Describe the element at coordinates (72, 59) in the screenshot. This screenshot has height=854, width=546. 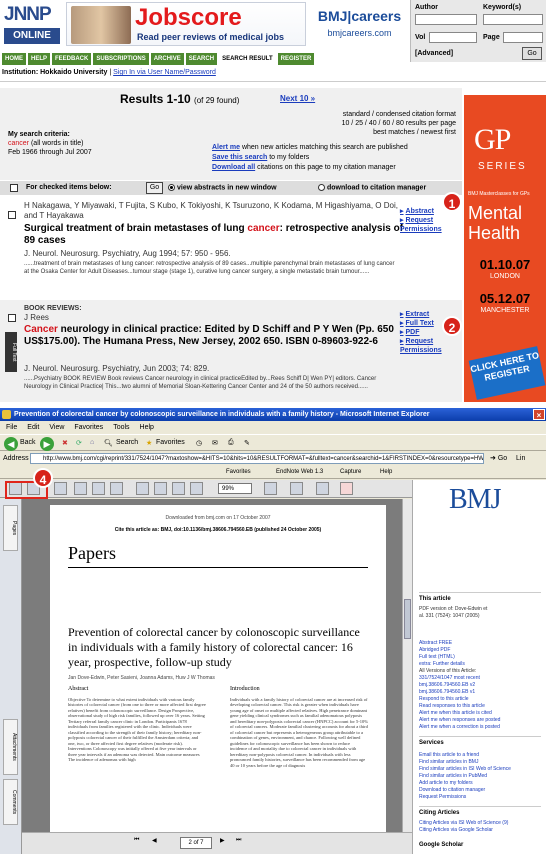
I see `nav-feedback: FEEDBACK` at that location.